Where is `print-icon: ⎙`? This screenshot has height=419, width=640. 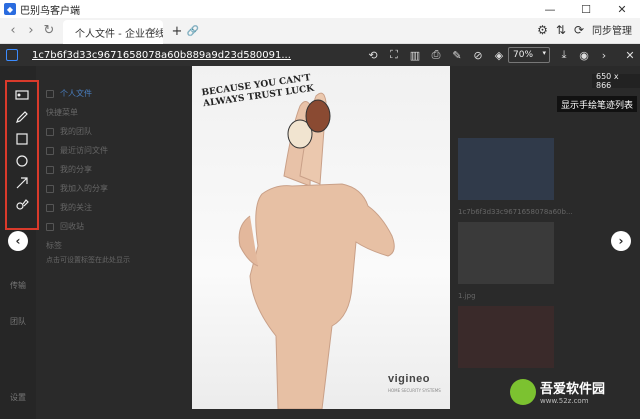
print-icon: ⎙ is located at coordinates (436, 55).